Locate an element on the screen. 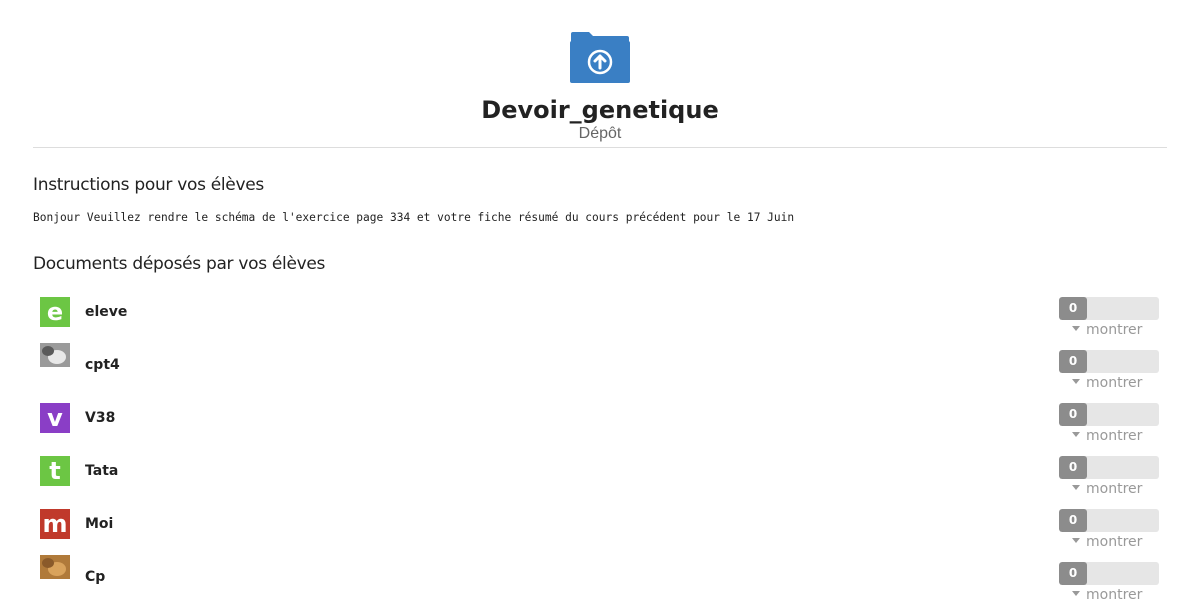 Image resolution: width=1200 pixels, height=610 pixels. instructions-heading: Instructions pour vos élèves is located at coordinates (148, 185).